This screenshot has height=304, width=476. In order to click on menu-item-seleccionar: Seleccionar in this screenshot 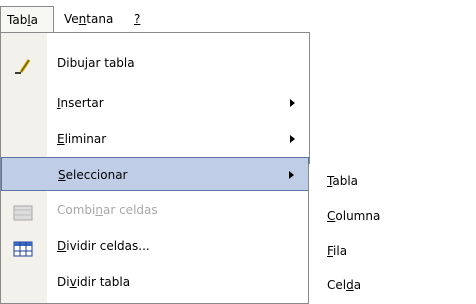, I will do `click(155, 174)`.